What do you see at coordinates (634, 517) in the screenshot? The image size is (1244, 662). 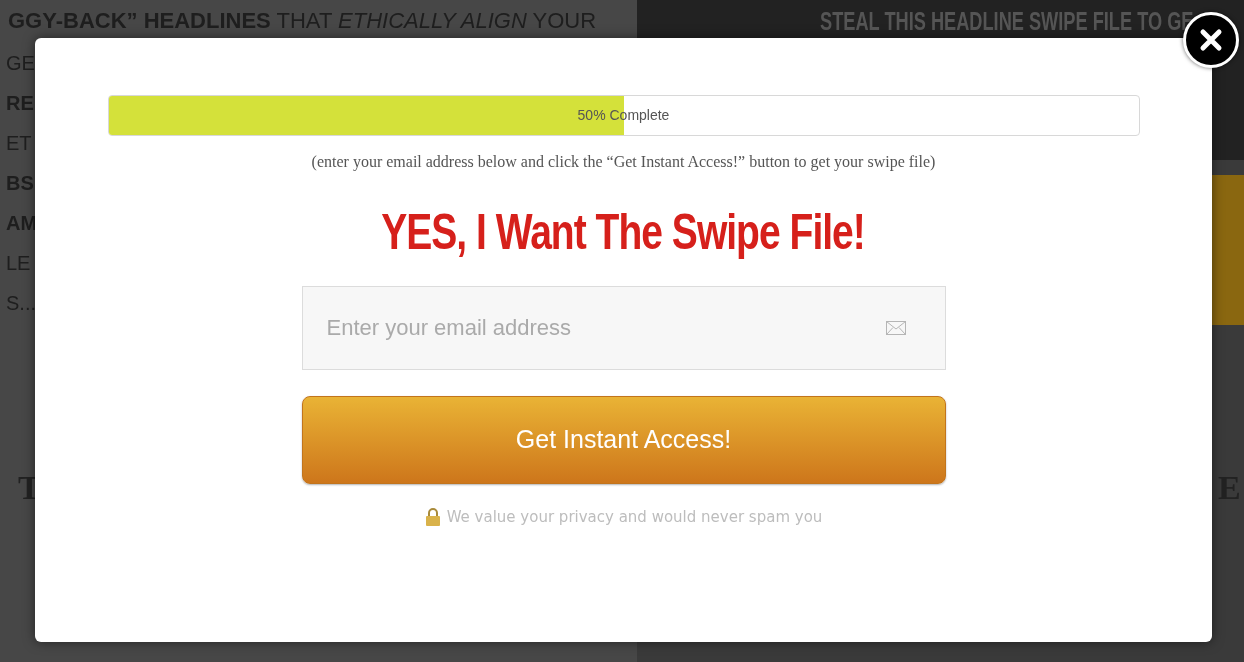 I see `privacy-note: We value your privacy and would never spam you` at bounding box center [634, 517].